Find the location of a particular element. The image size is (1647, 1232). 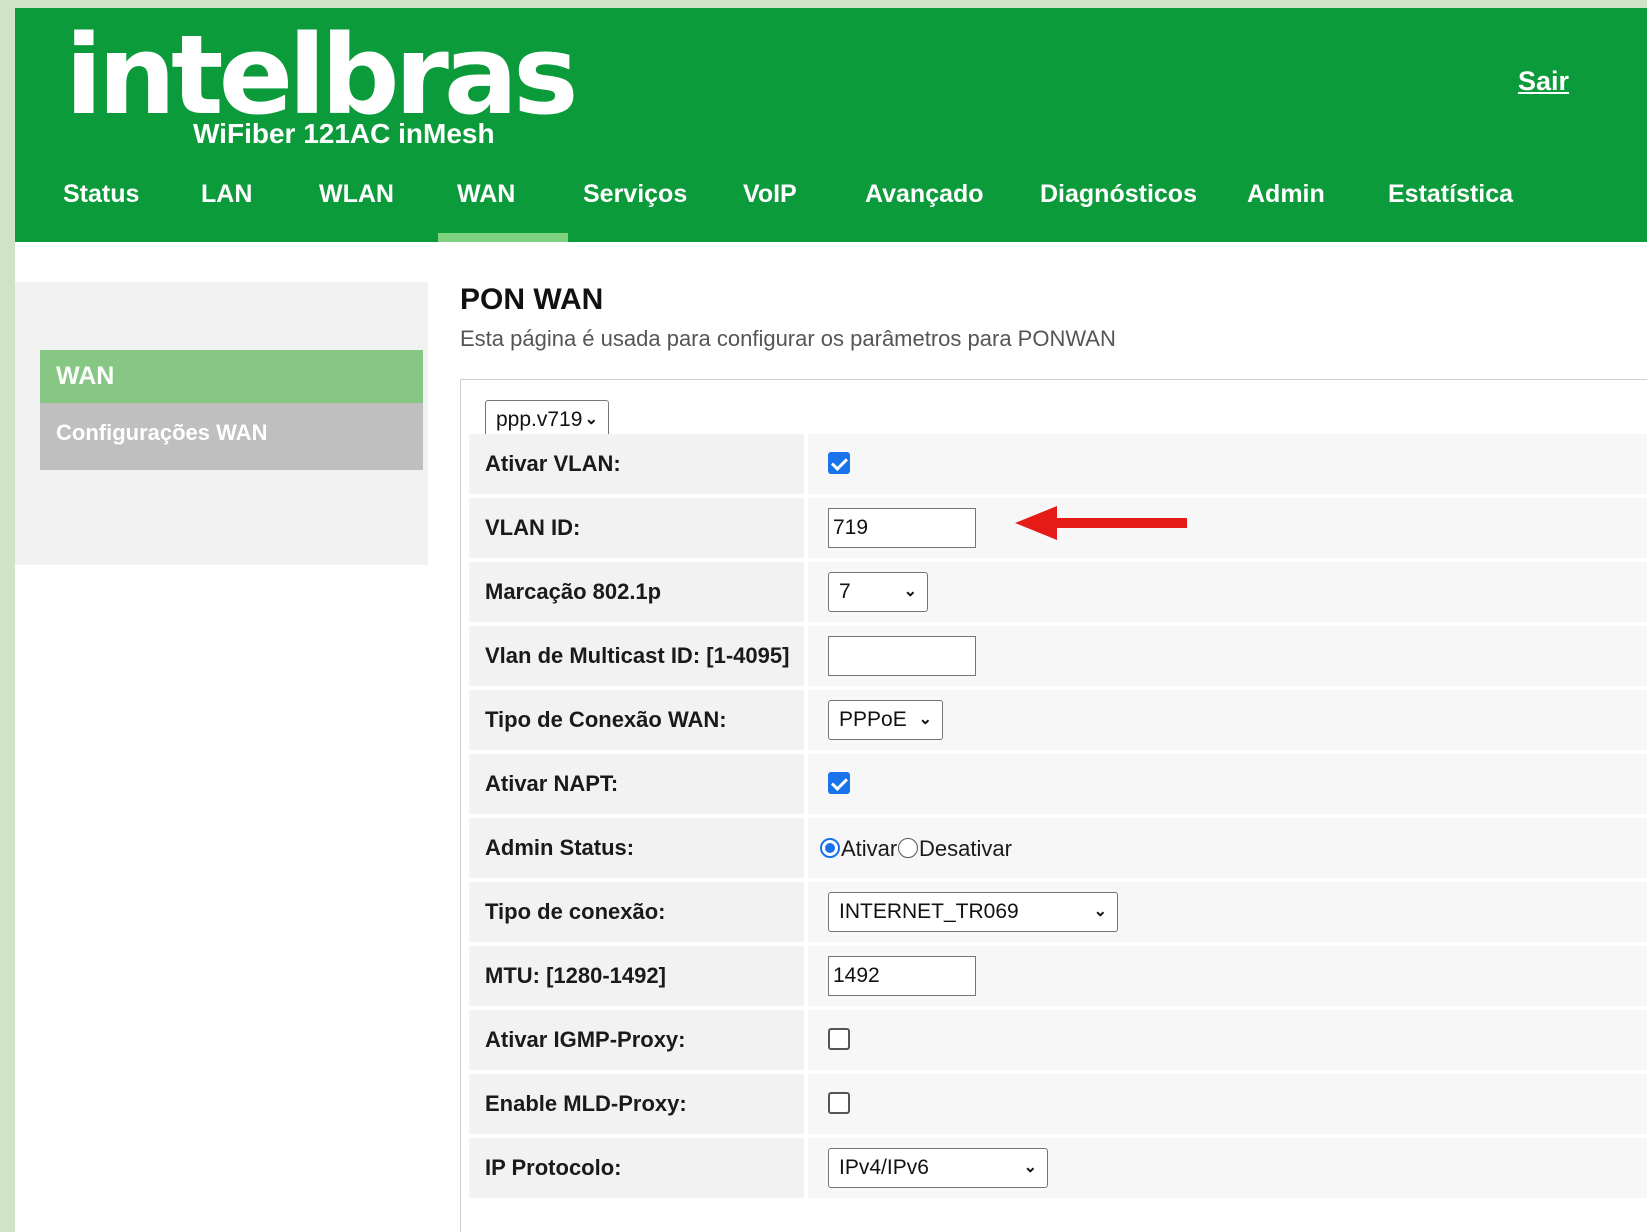

device-model: WiFiber 121AC inMesh is located at coordinates (344, 133).